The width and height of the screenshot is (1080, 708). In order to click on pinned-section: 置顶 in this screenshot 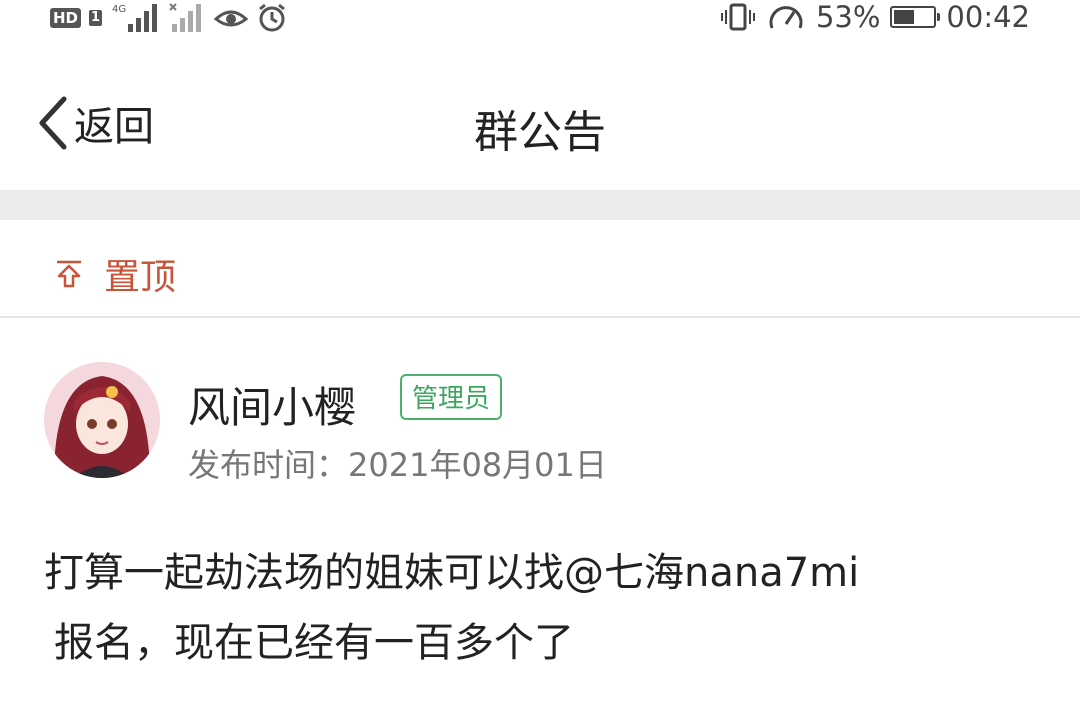, I will do `click(540, 269)`.